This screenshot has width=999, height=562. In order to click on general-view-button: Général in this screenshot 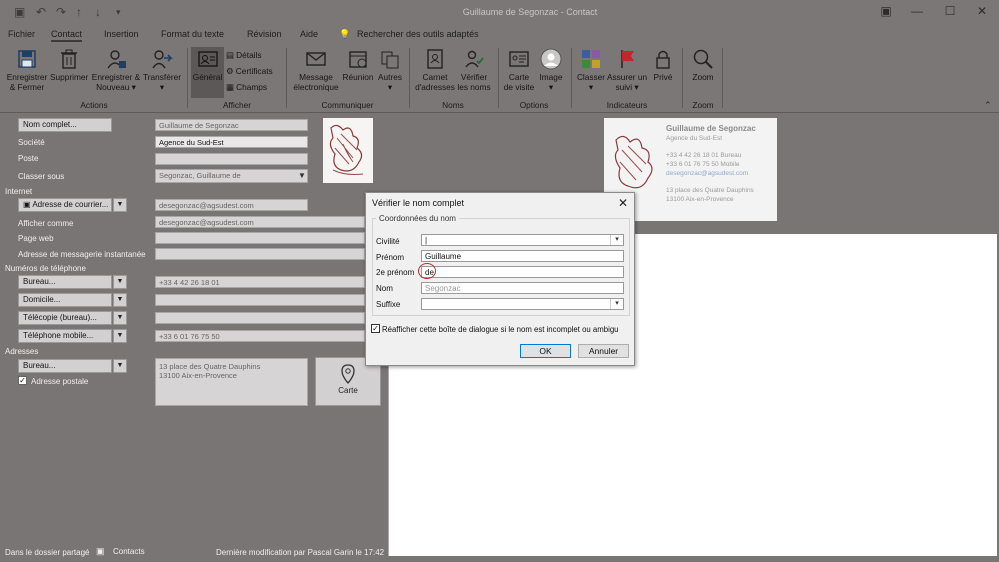, I will do `click(207, 72)`.